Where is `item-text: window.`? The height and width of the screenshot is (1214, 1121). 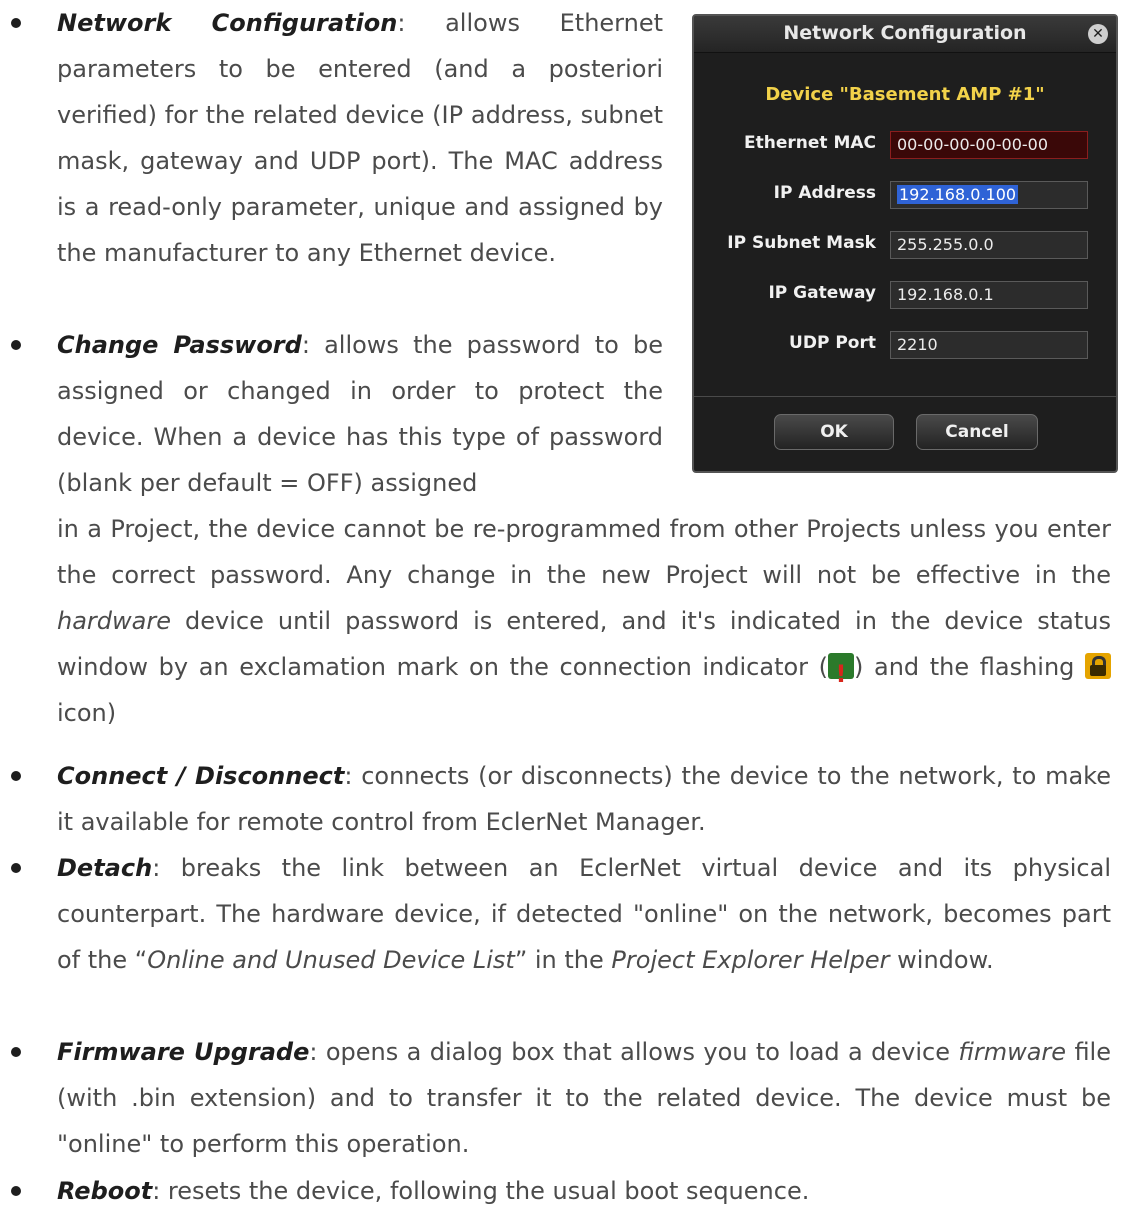
item-text: window. is located at coordinates (941, 960).